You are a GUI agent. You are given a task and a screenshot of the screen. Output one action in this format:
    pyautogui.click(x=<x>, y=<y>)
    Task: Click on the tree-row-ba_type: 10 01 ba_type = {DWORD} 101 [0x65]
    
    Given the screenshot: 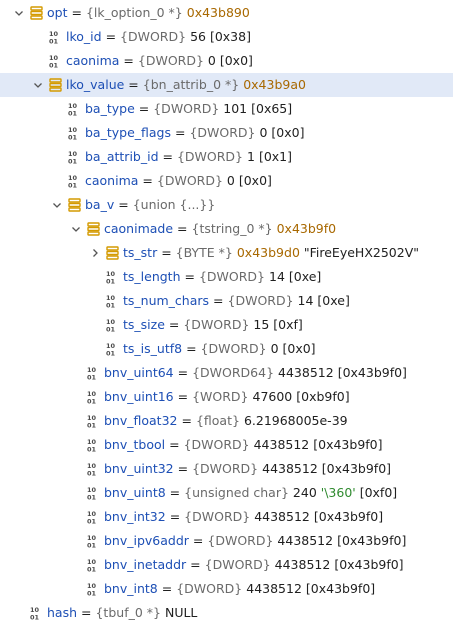 What is the action you would take?
    pyautogui.click(x=226, y=109)
    